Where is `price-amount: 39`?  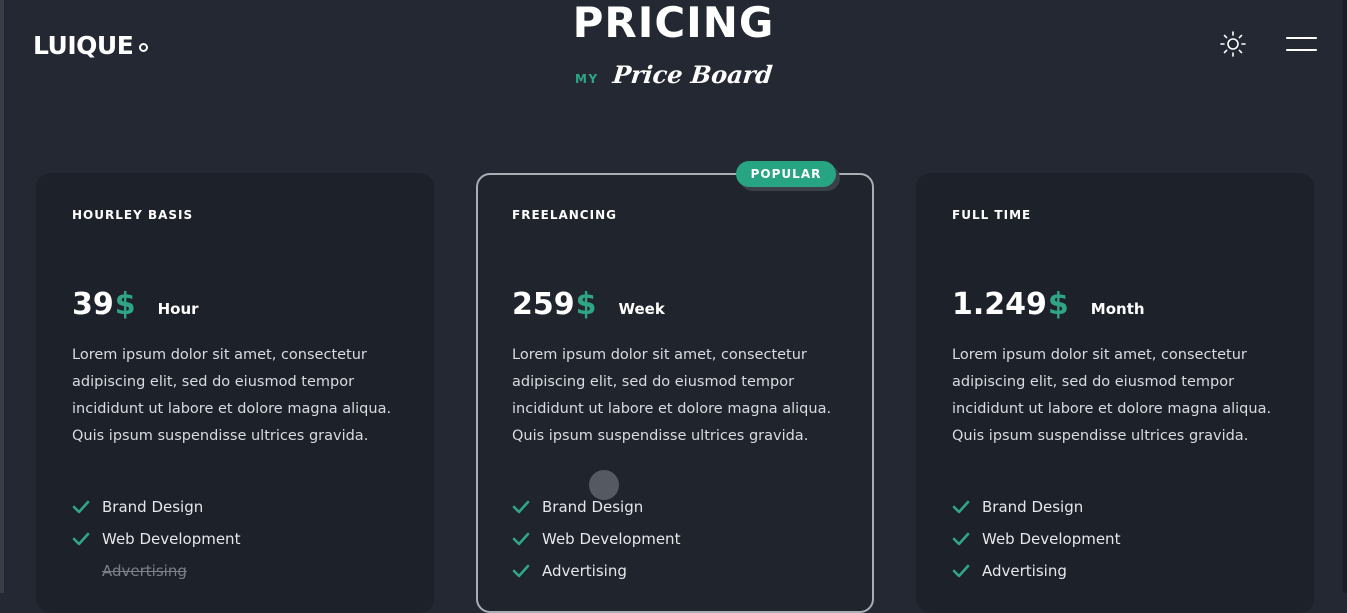 price-amount: 39 is located at coordinates (93, 304).